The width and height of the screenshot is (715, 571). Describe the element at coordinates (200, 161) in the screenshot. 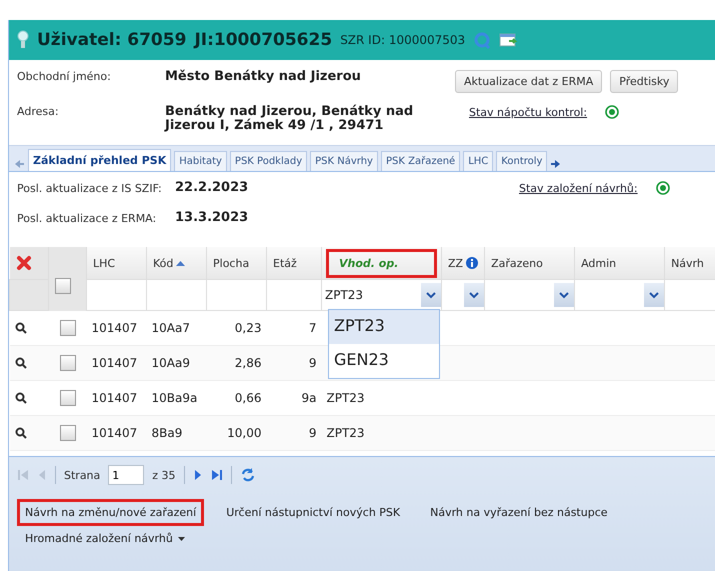

I see `tab: Habitaty` at that location.